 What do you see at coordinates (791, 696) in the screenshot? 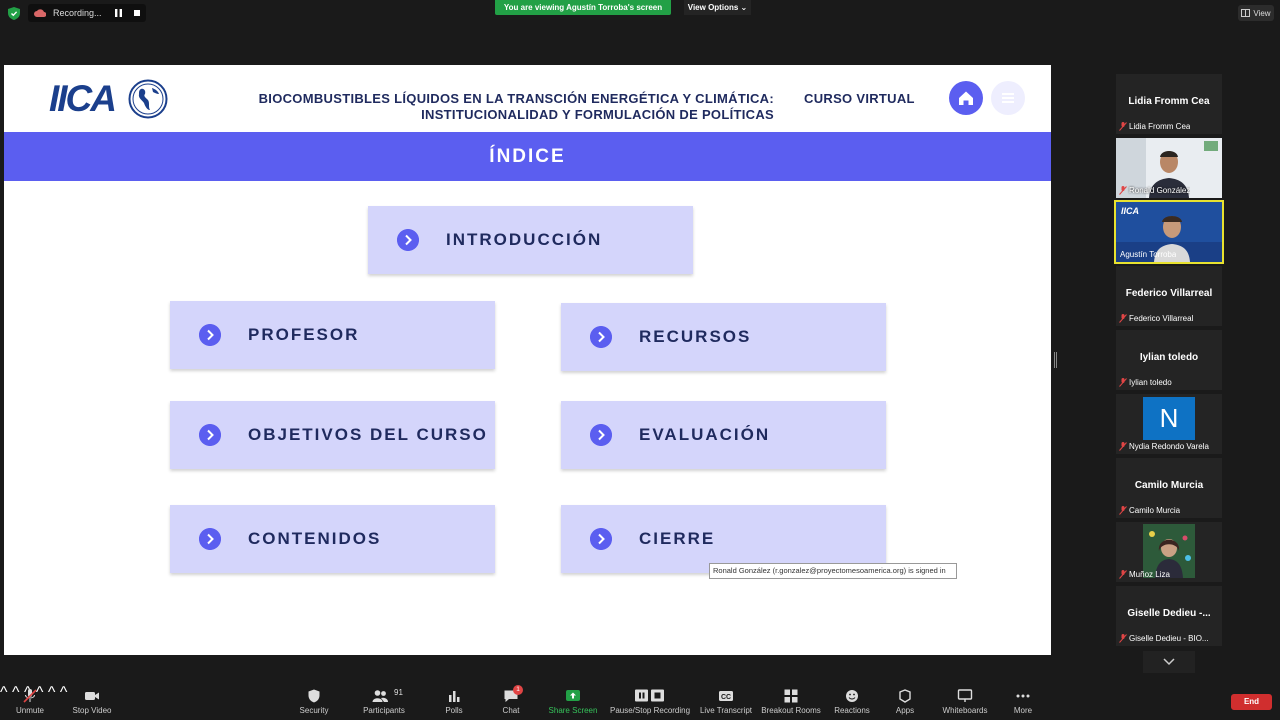
I see `breakout-rooms-icon` at bounding box center [791, 696].